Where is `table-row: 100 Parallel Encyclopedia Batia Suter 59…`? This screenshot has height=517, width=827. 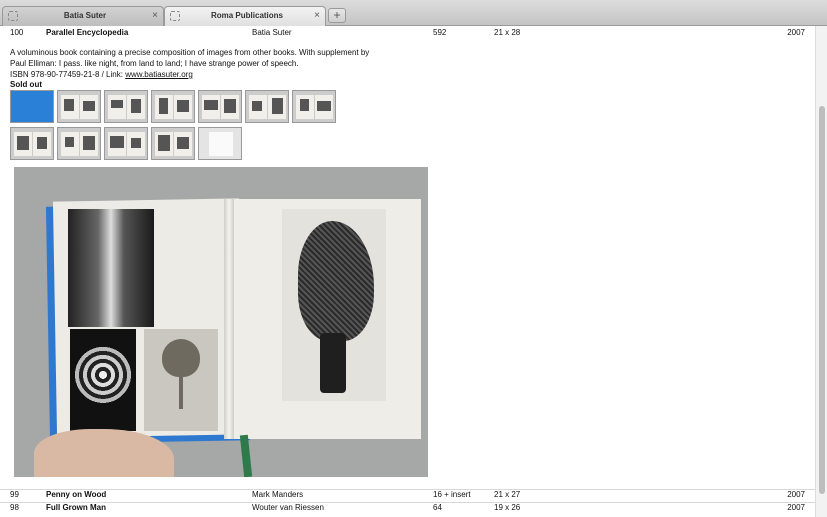
table-row: 100 Parallel Encyclopedia Batia Suter 59… is located at coordinates (407, 33).